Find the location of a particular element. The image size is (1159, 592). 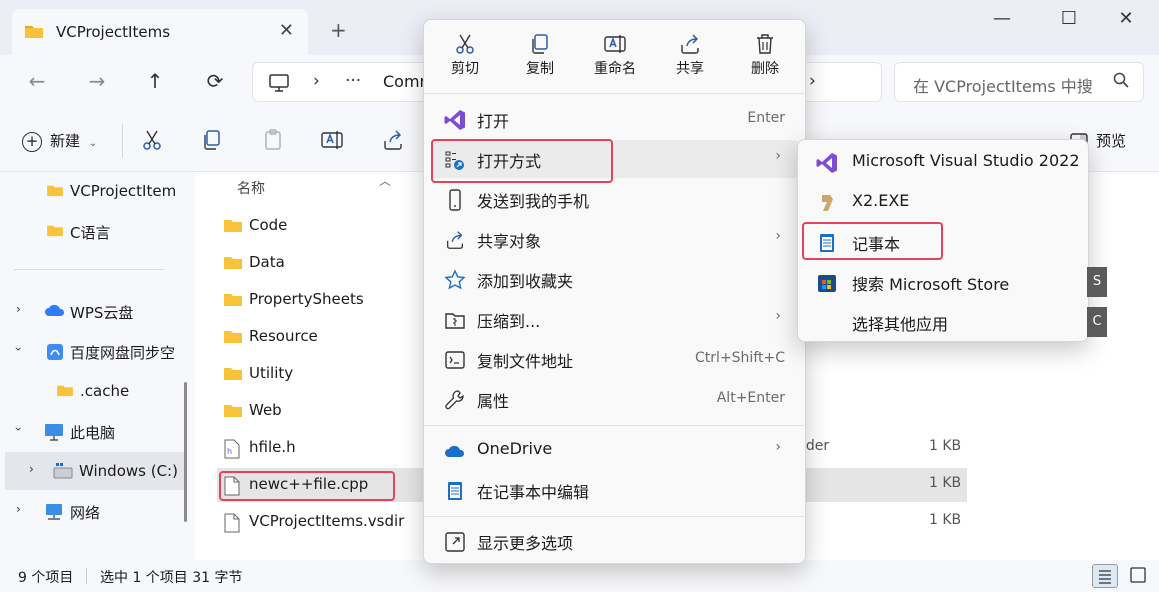

sidebar-item-cache: .cache is located at coordinates (90, 391).